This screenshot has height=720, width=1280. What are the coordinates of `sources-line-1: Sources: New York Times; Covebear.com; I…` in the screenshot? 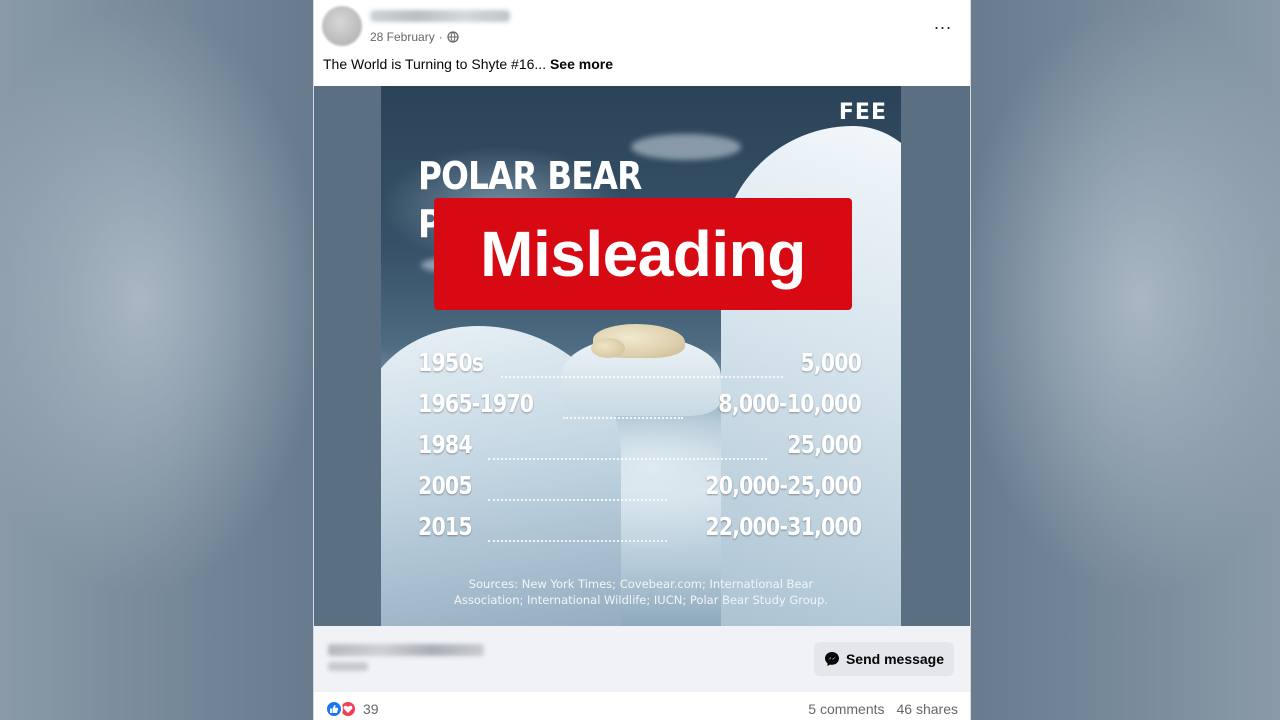 It's located at (641, 584).